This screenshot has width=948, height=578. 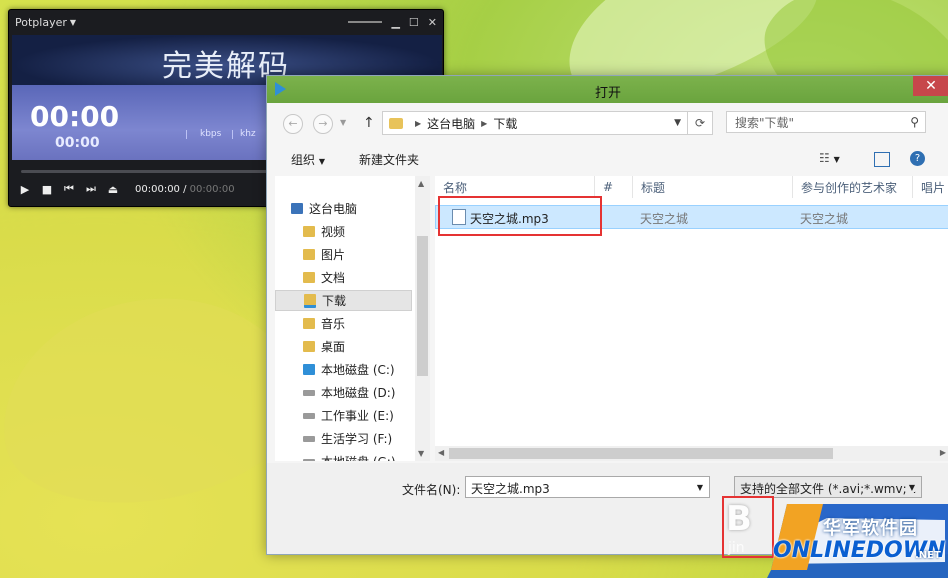 What do you see at coordinates (366, 456) in the screenshot?
I see `nav-item-drive-g: 本地磁盘 (G:)` at bounding box center [366, 456].